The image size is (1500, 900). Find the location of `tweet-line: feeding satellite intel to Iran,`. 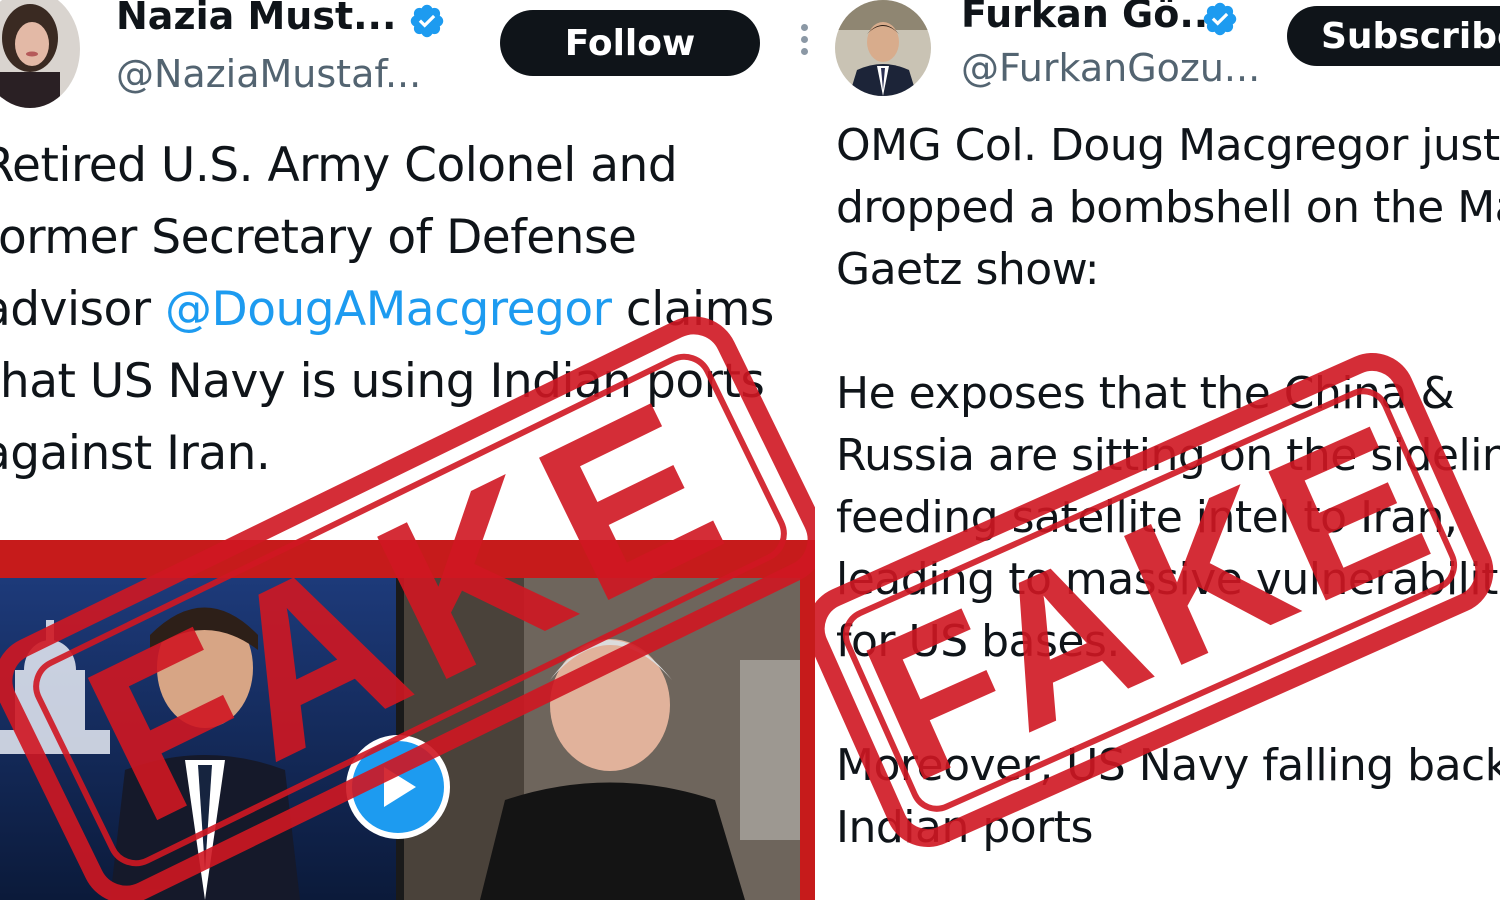

tweet-line: feeding satellite intel to Iran, is located at coordinates (1147, 517).